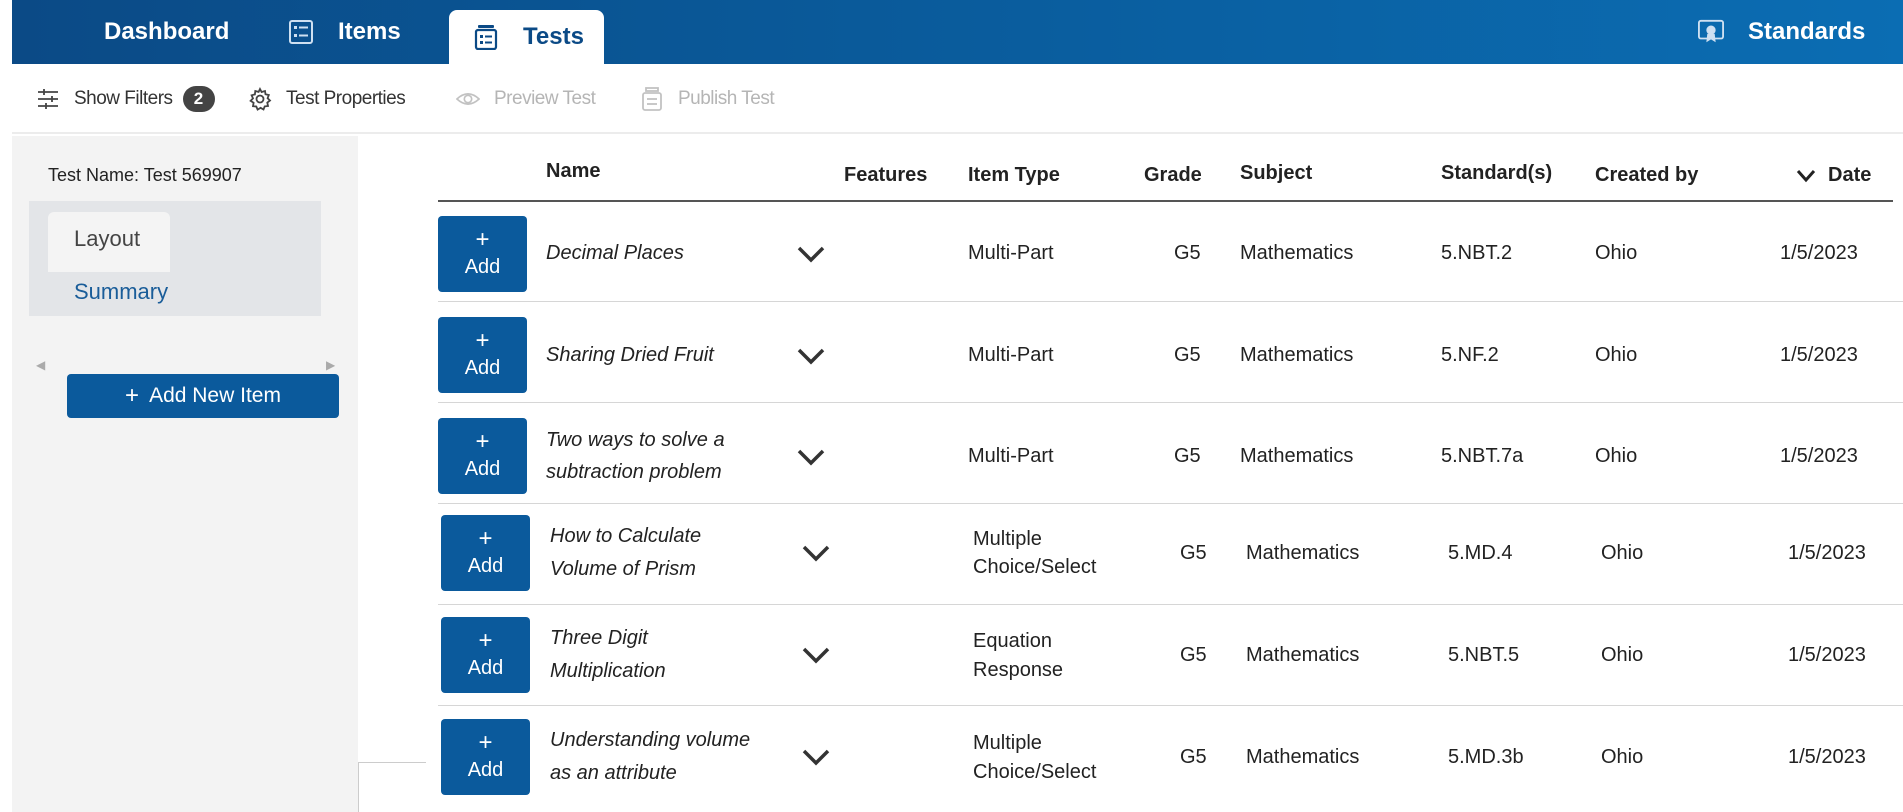  What do you see at coordinates (886, 175) in the screenshot?
I see `header-features: Features` at bounding box center [886, 175].